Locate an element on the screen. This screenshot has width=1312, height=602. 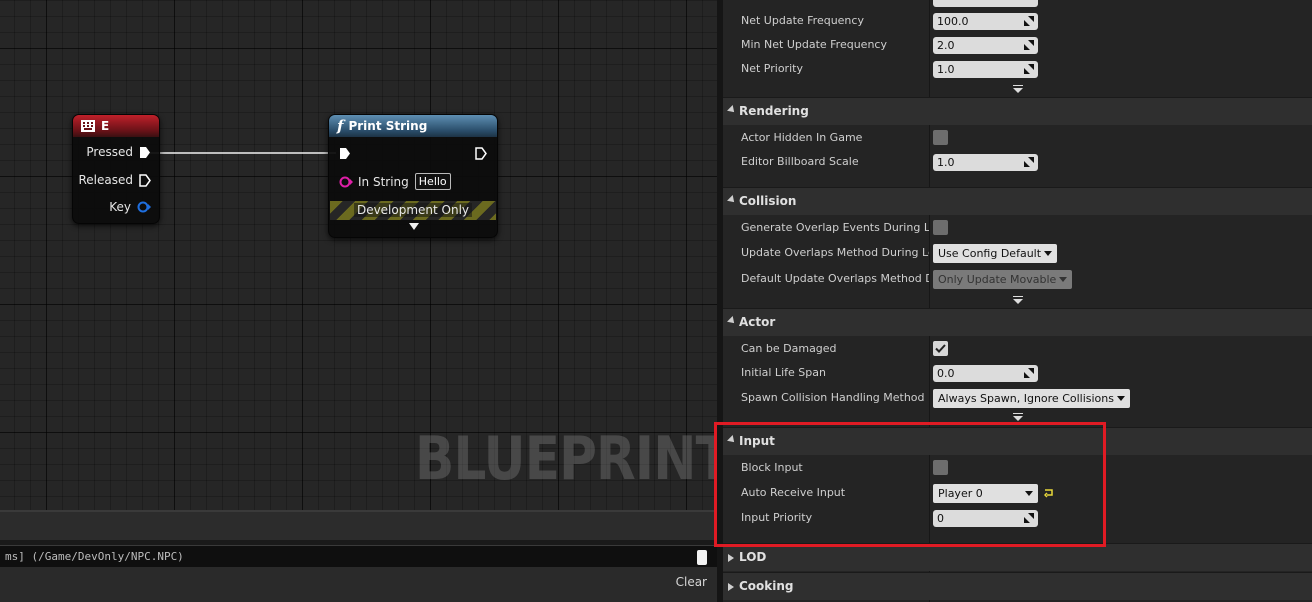
default-overlaps-dropdown: Only Update Movable is located at coordinates (1003, 279).